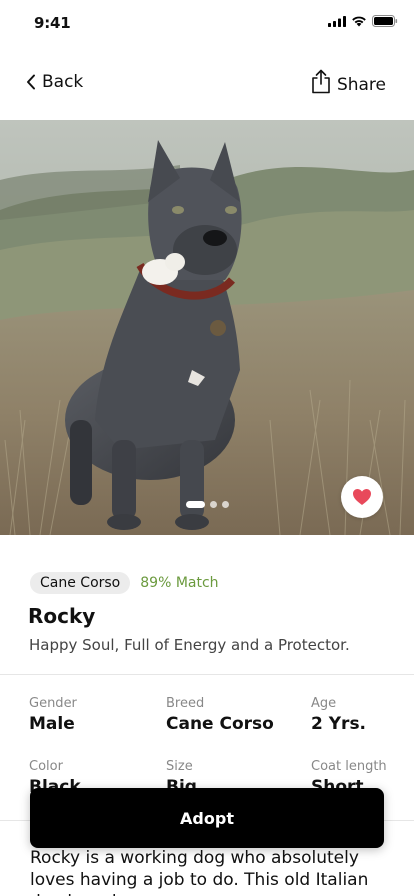 Image resolution: width=414 pixels, height=896 pixels. I want to click on carousel-dot-active, so click(195, 504).